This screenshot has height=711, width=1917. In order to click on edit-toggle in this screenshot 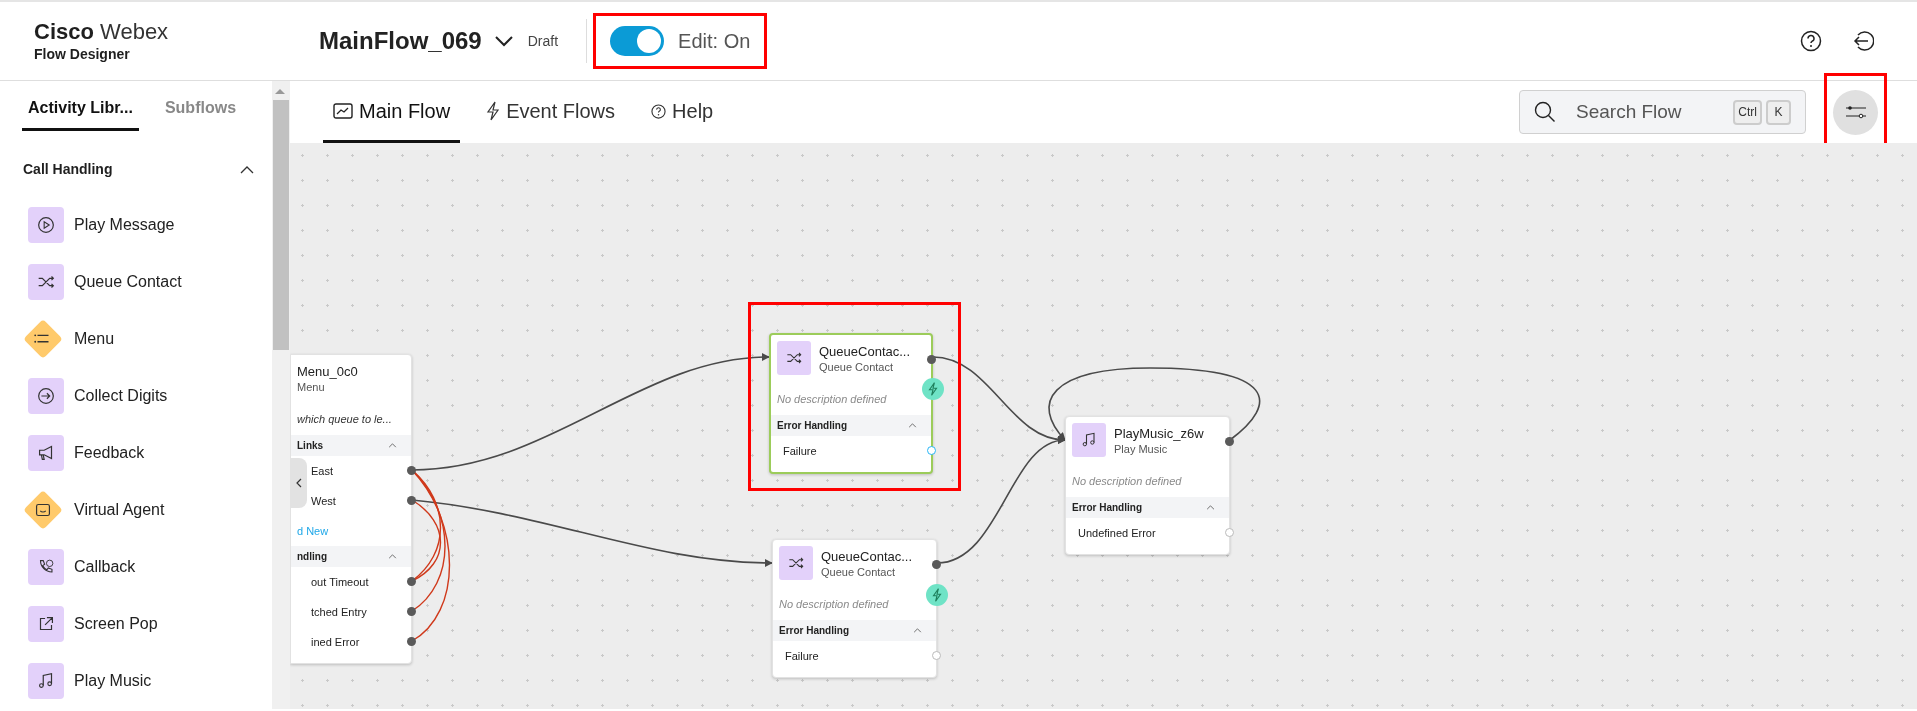, I will do `click(637, 41)`.